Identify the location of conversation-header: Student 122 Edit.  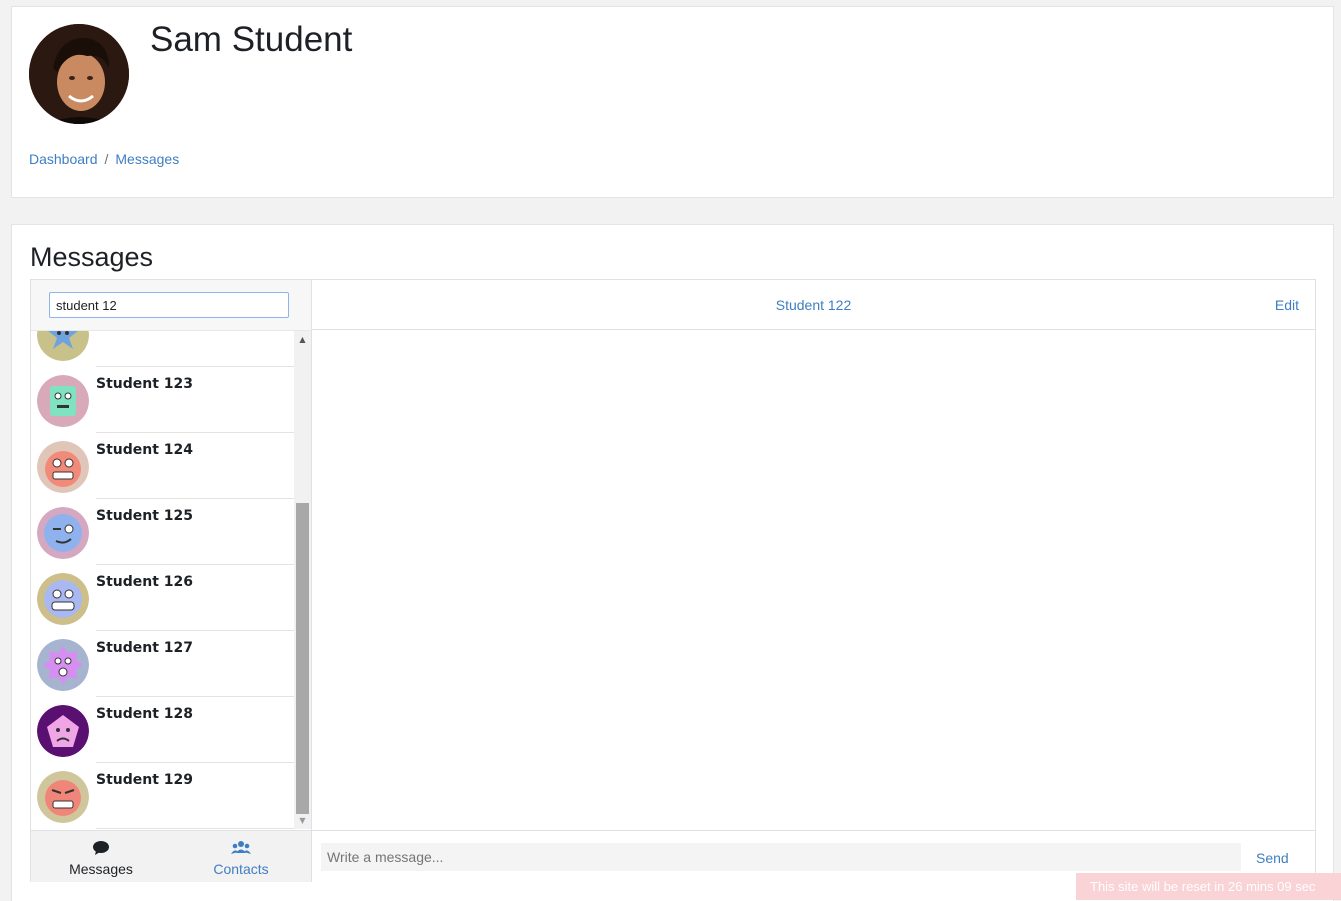
(813, 305).